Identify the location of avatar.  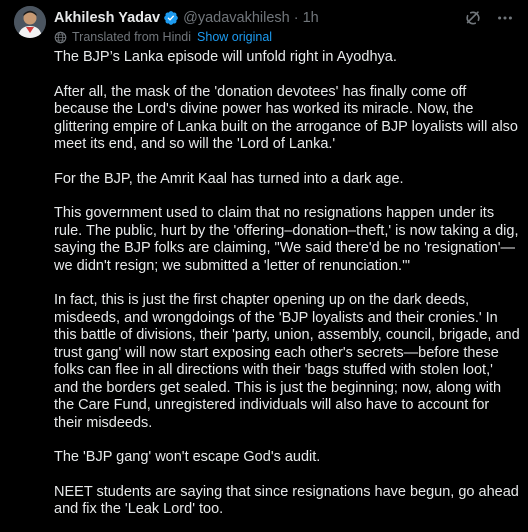
(30, 22).